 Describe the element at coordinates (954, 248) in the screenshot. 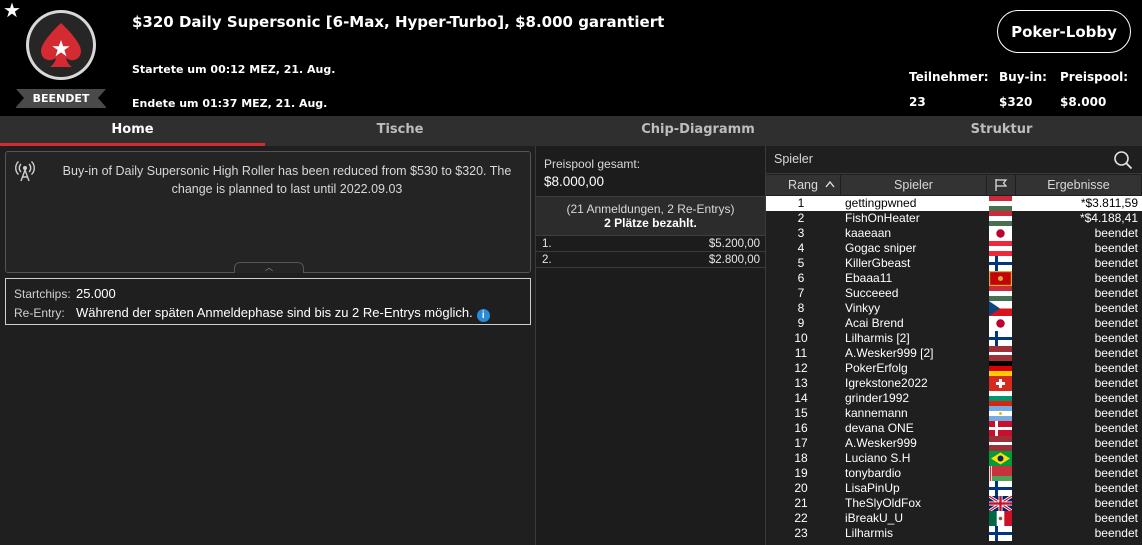

I see `player-row: 4 Gogac sniper beendet` at that location.